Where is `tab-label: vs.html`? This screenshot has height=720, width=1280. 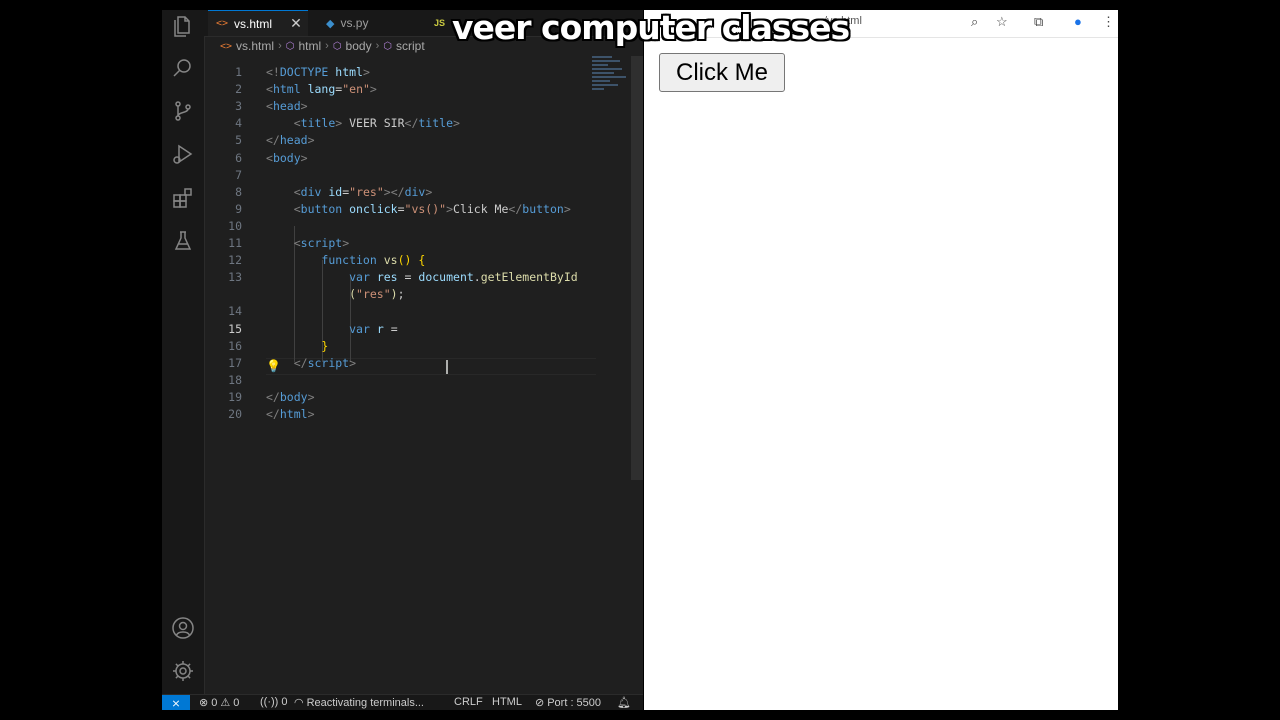
tab-label: vs.html is located at coordinates (253, 23).